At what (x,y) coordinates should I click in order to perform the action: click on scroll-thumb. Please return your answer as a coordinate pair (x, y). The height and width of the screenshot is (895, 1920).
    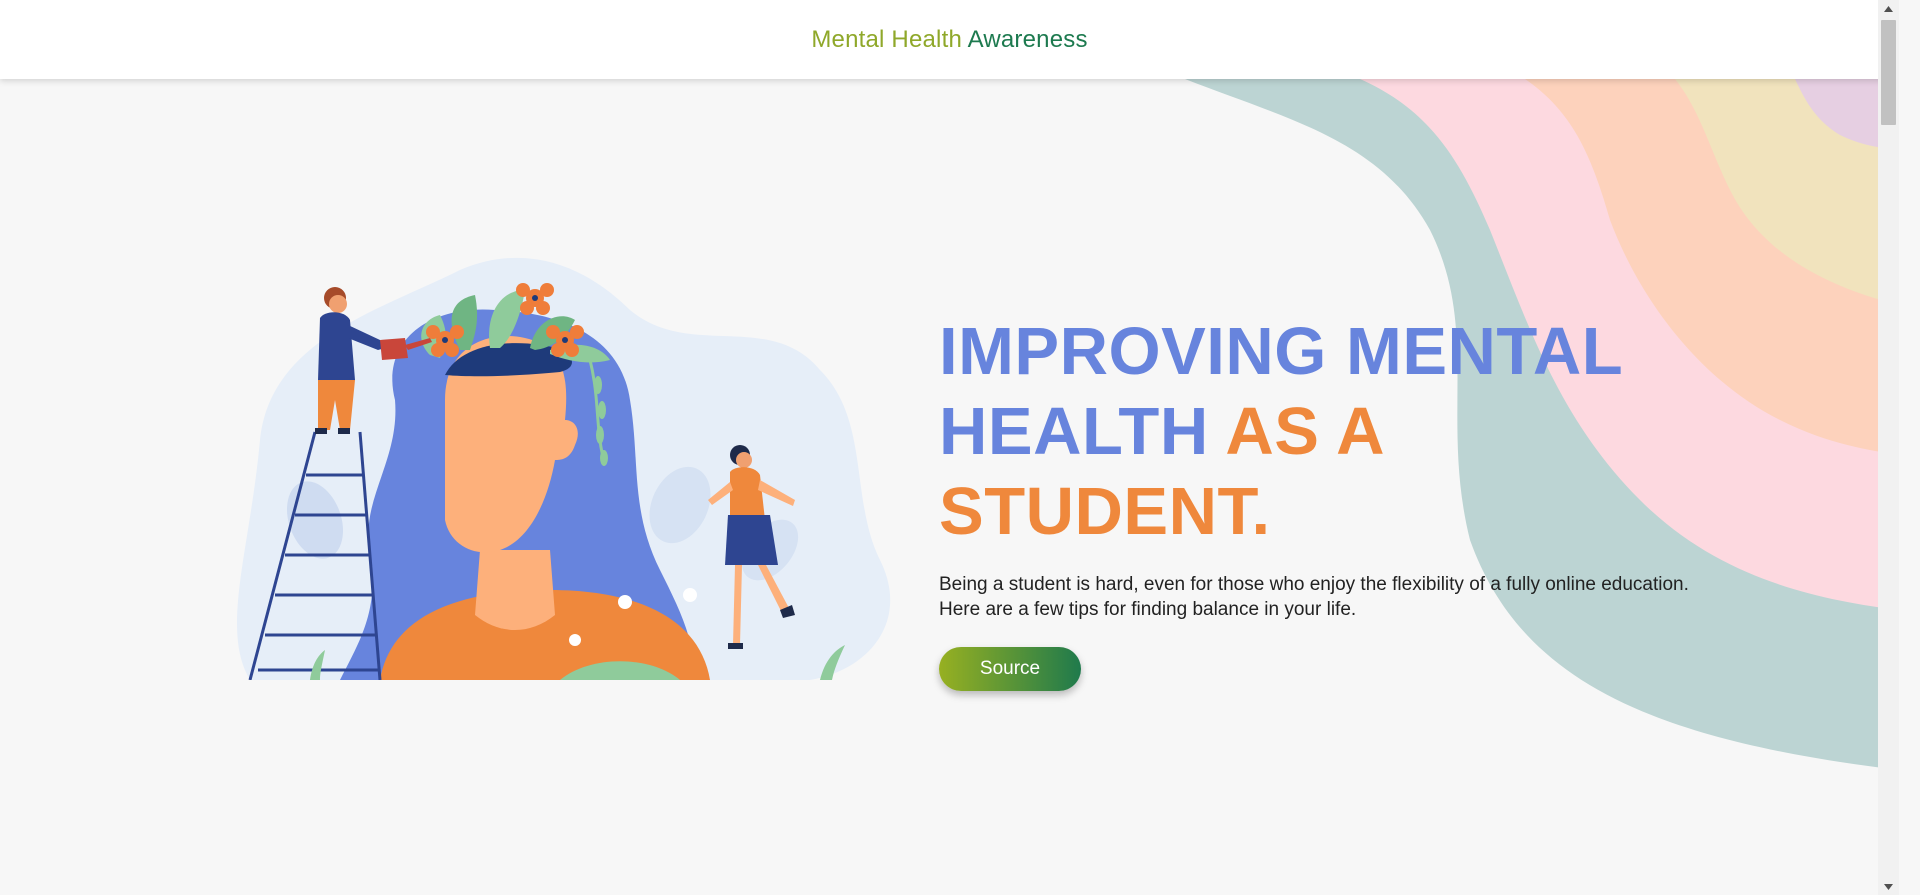
    Looking at the image, I should click on (1888, 72).